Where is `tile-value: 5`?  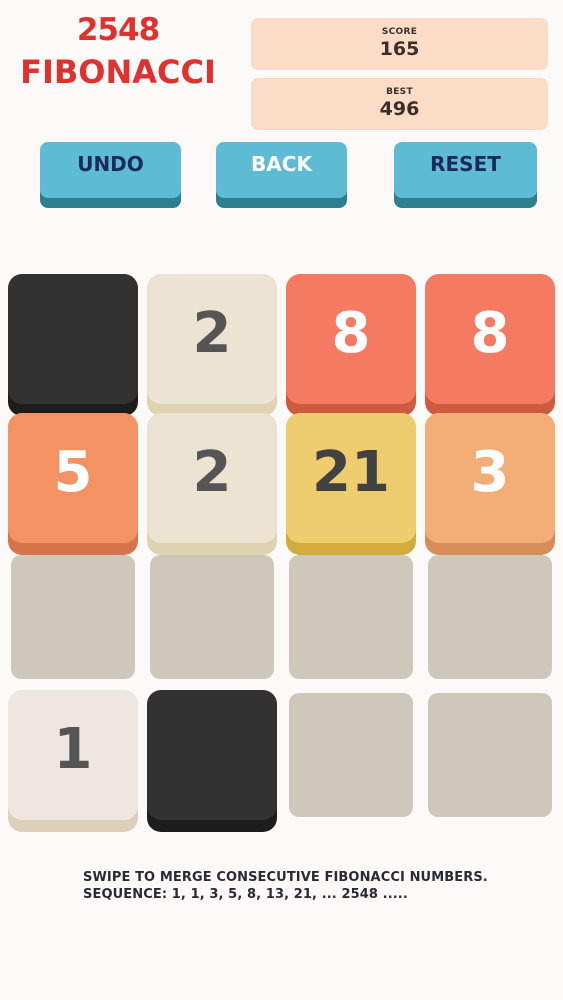
tile-value: 5 is located at coordinates (73, 472).